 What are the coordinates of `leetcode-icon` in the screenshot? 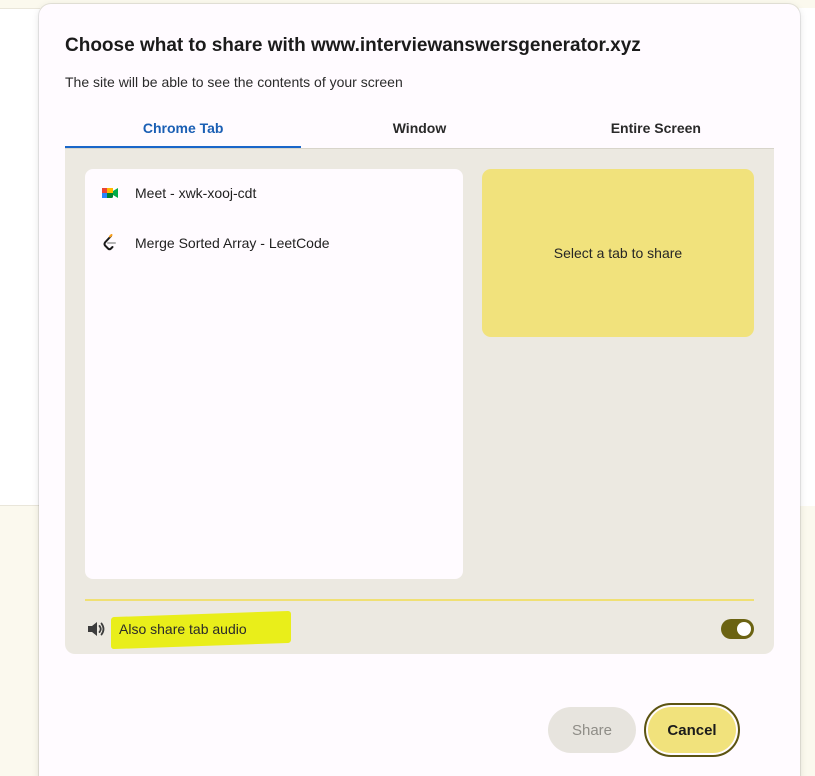 It's located at (109, 242).